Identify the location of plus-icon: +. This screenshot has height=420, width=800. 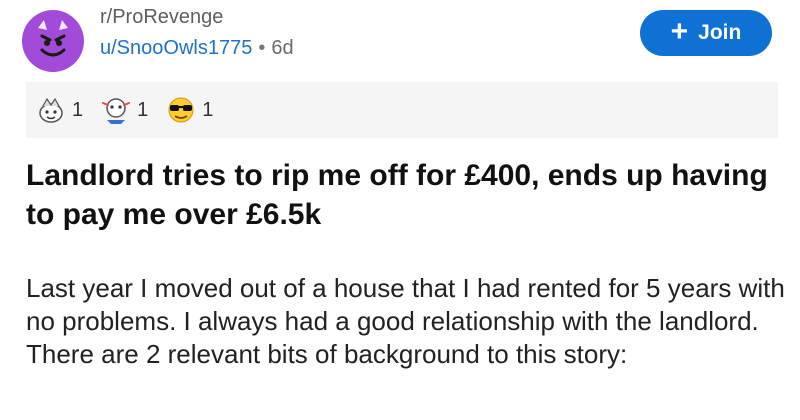
(679, 31).